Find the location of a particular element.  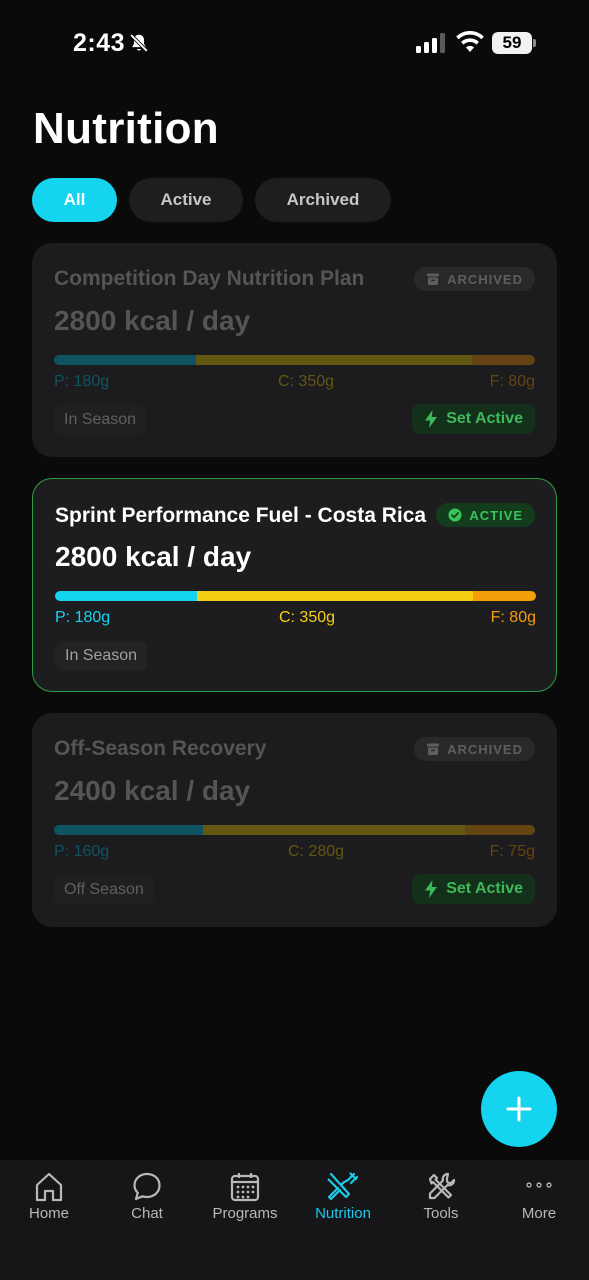

add-plan-button is located at coordinates (519, 1109).